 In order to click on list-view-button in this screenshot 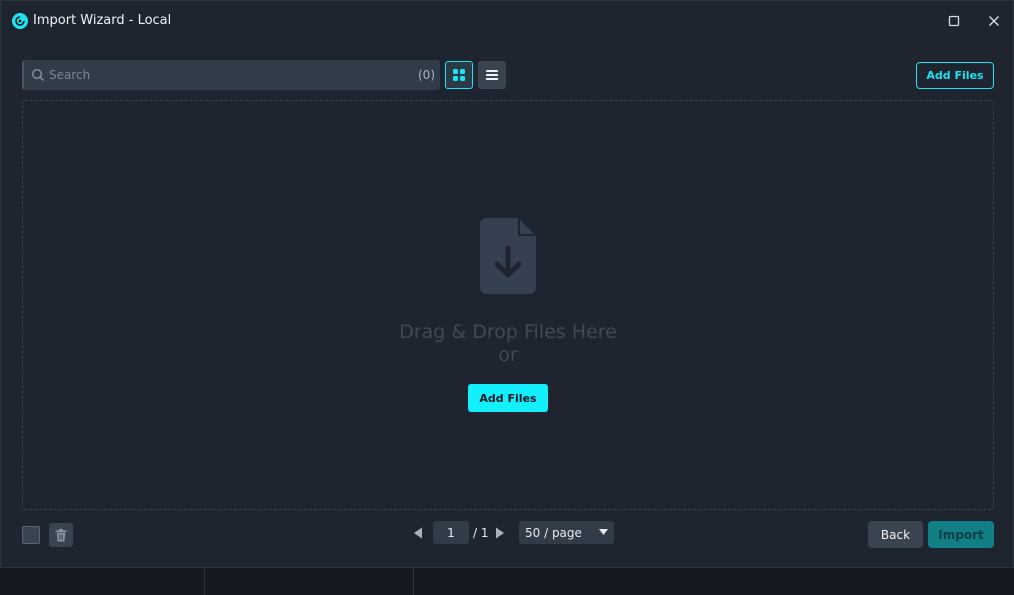, I will do `click(492, 75)`.